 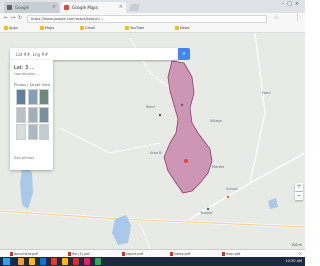 What do you see at coordinates (232, 189) in the screenshot?
I see `map-place-label: School` at bounding box center [232, 189].